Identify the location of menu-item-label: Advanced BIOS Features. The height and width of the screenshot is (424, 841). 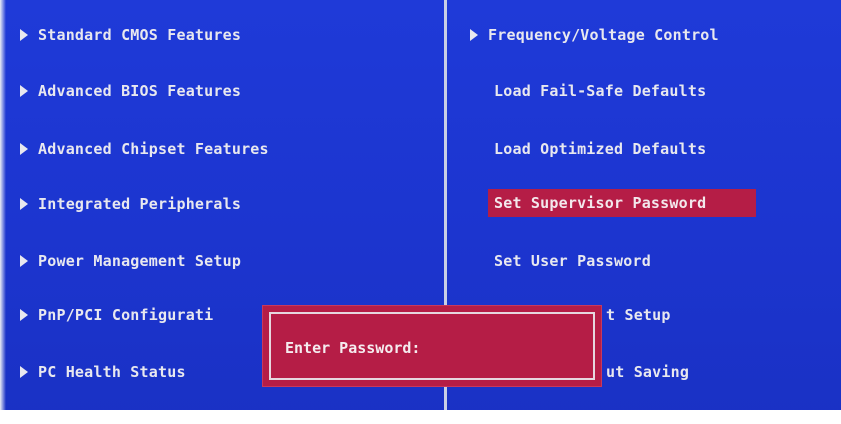
(140, 91).